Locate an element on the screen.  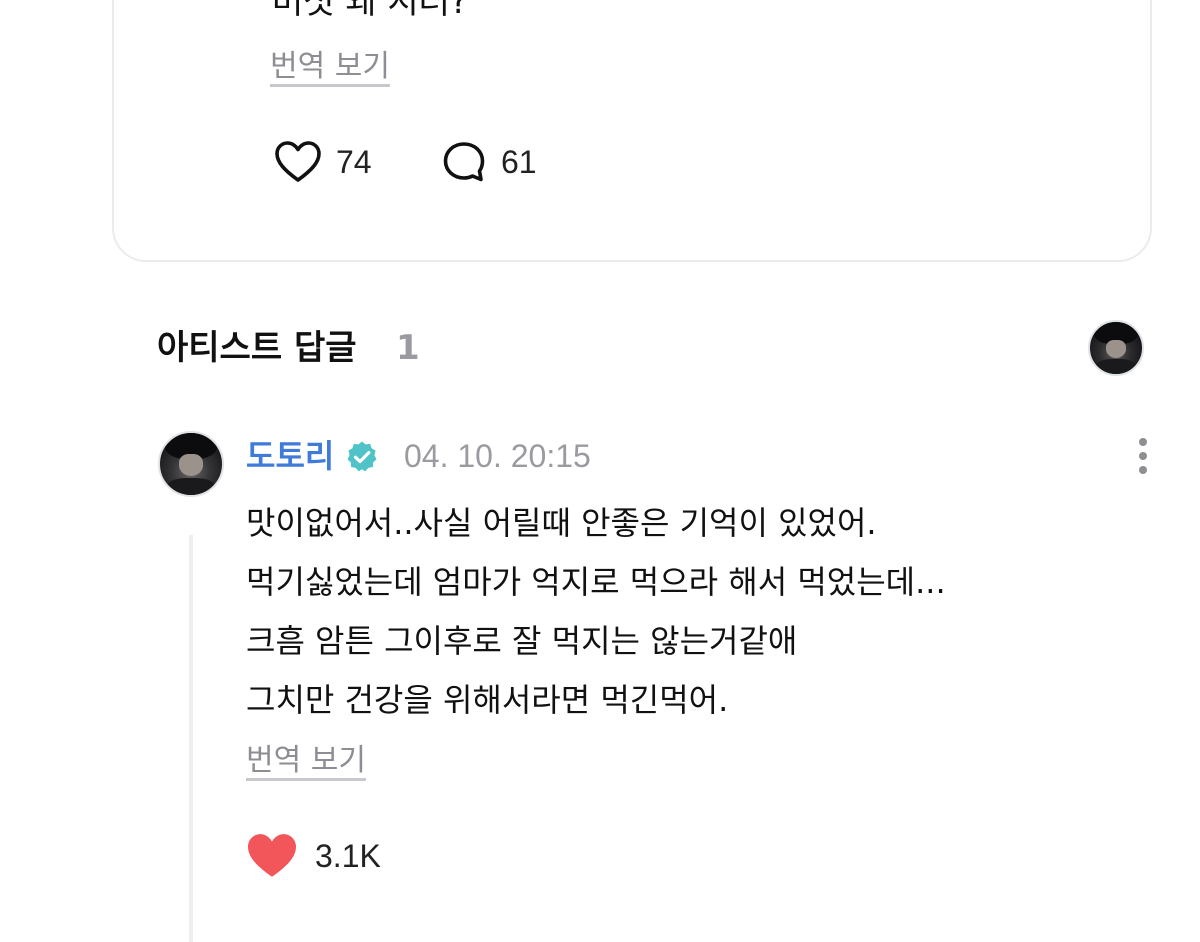
reply-like-button: 3.1K is located at coordinates (313, 856).